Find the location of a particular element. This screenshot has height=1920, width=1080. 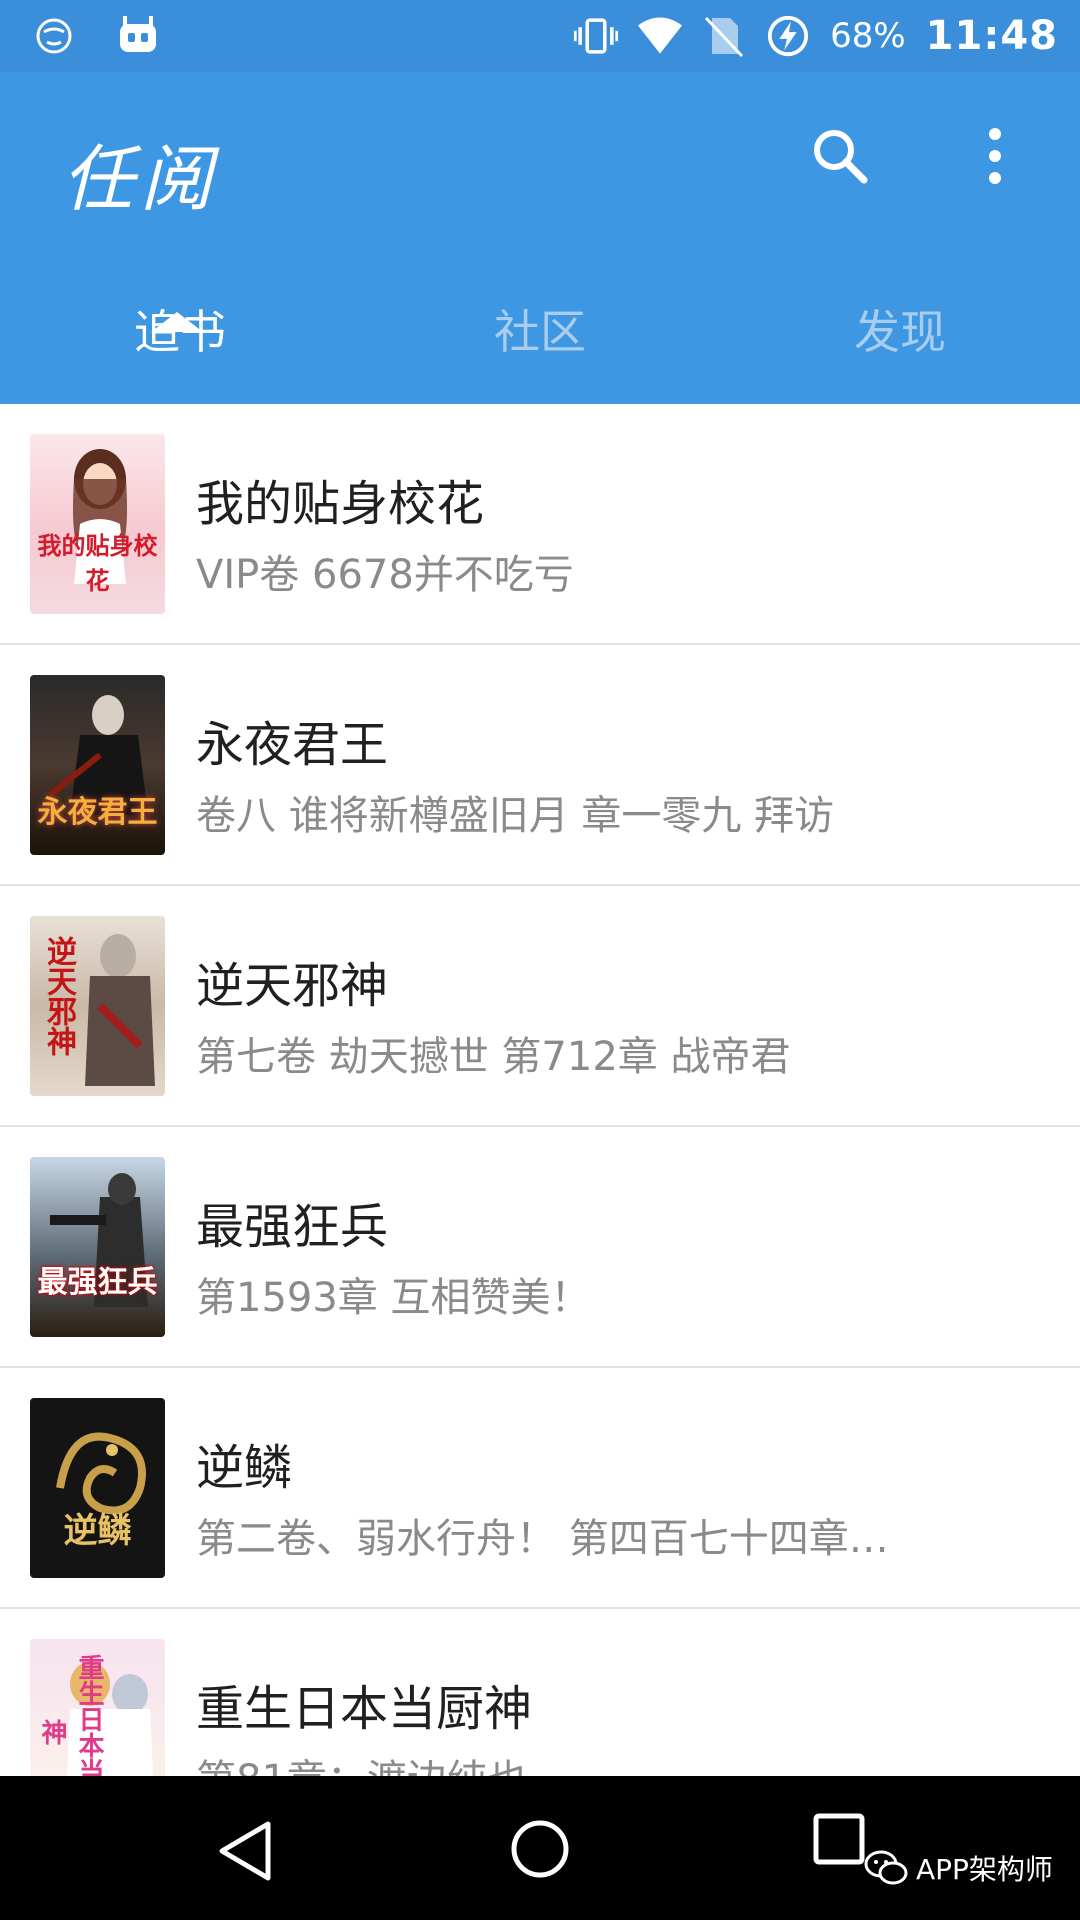

search-button is located at coordinates (840, 156).